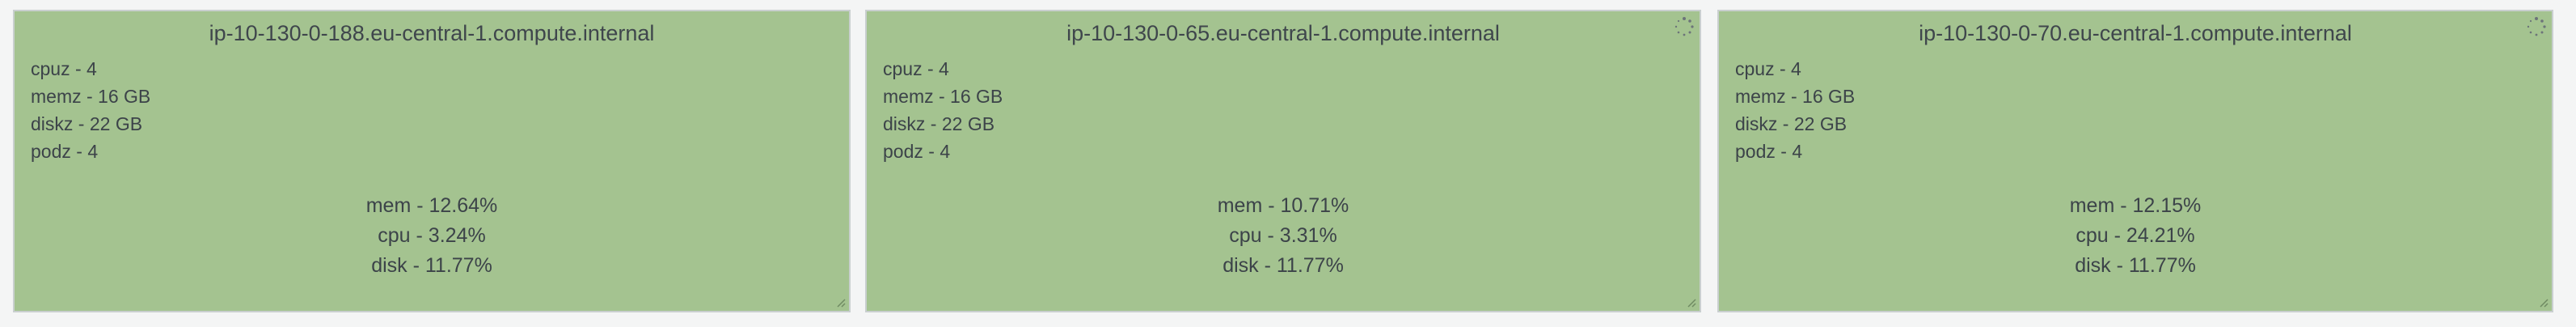 The height and width of the screenshot is (327, 2576). Describe the element at coordinates (1283, 206) in the screenshot. I see `stat-mem: mem - 10.71%` at that location.